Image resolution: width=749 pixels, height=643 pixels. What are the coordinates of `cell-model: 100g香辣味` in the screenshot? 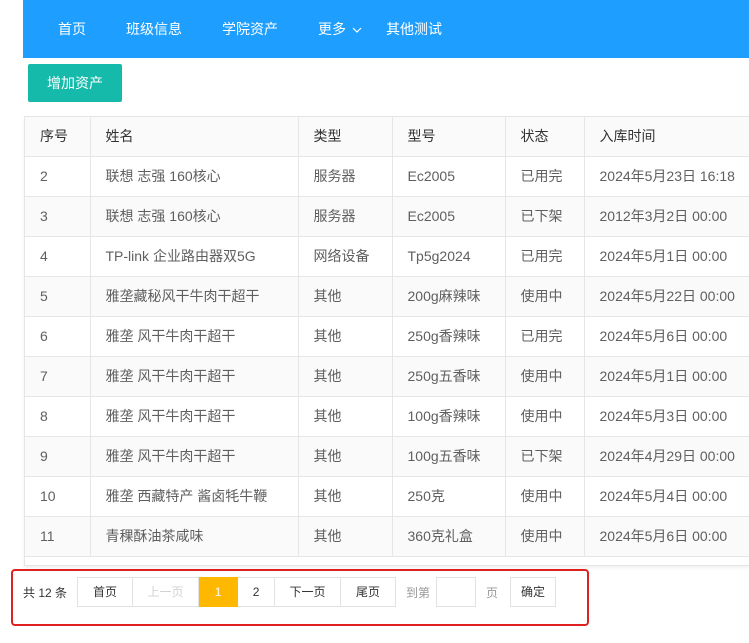 It's located at (449, 416).